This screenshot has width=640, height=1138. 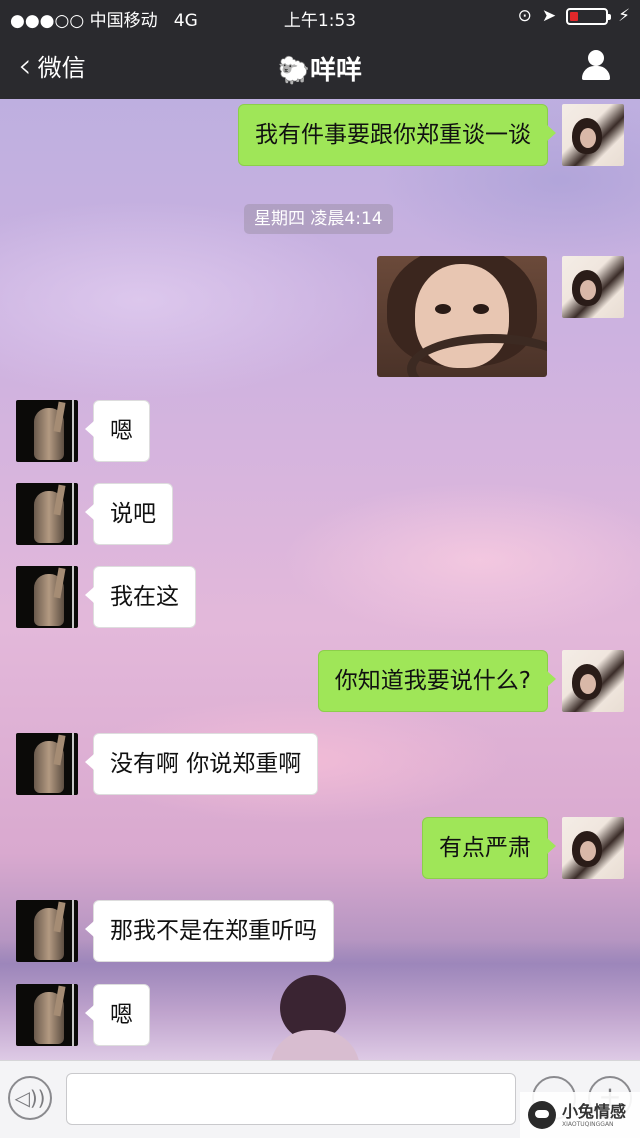 What do you see at coordinates (320, 71) in the screenshot?
I see `chat-title: 🐑咩咩` at bounding box center [320, 71].